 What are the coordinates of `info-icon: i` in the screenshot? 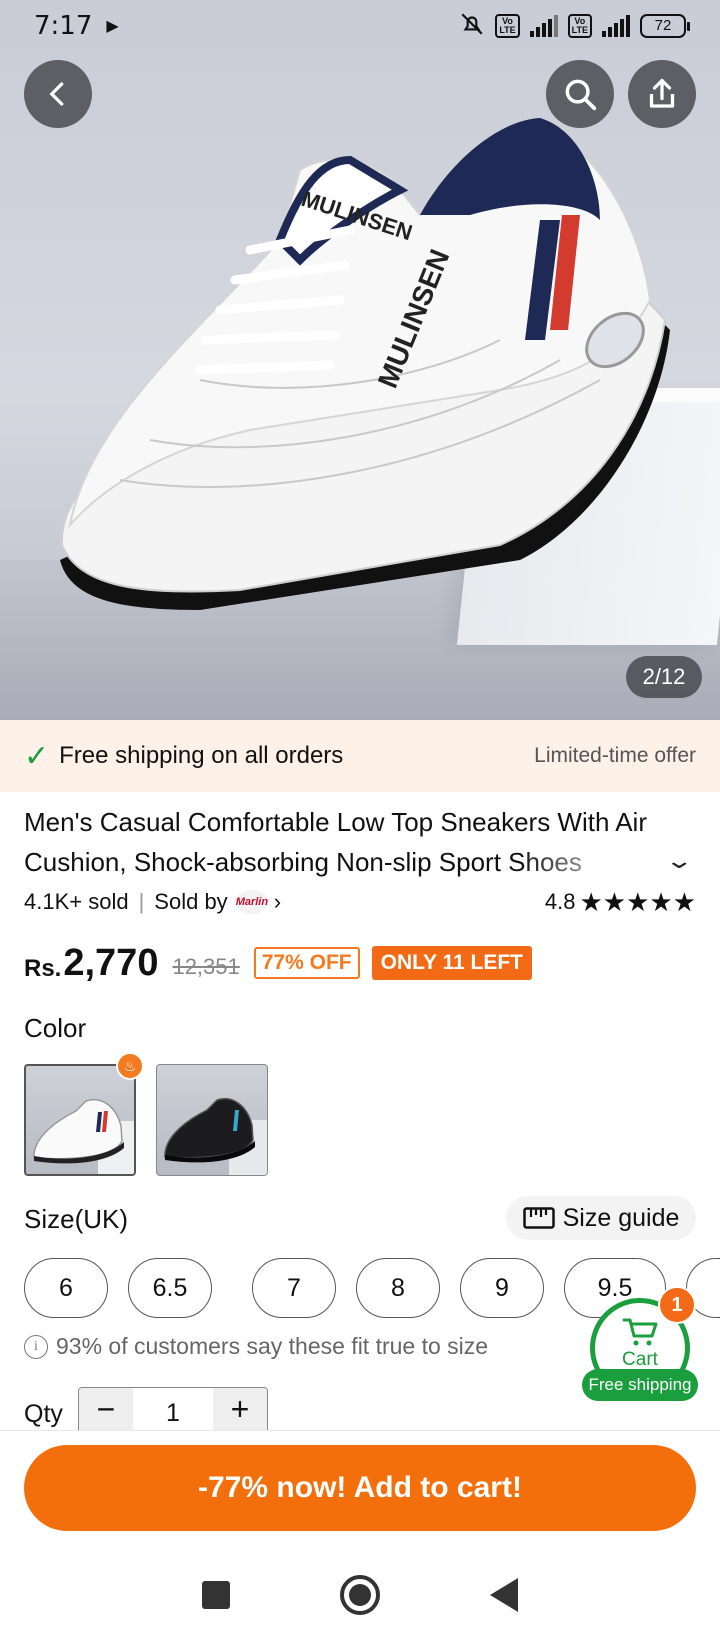 It's located at (36, 1346).